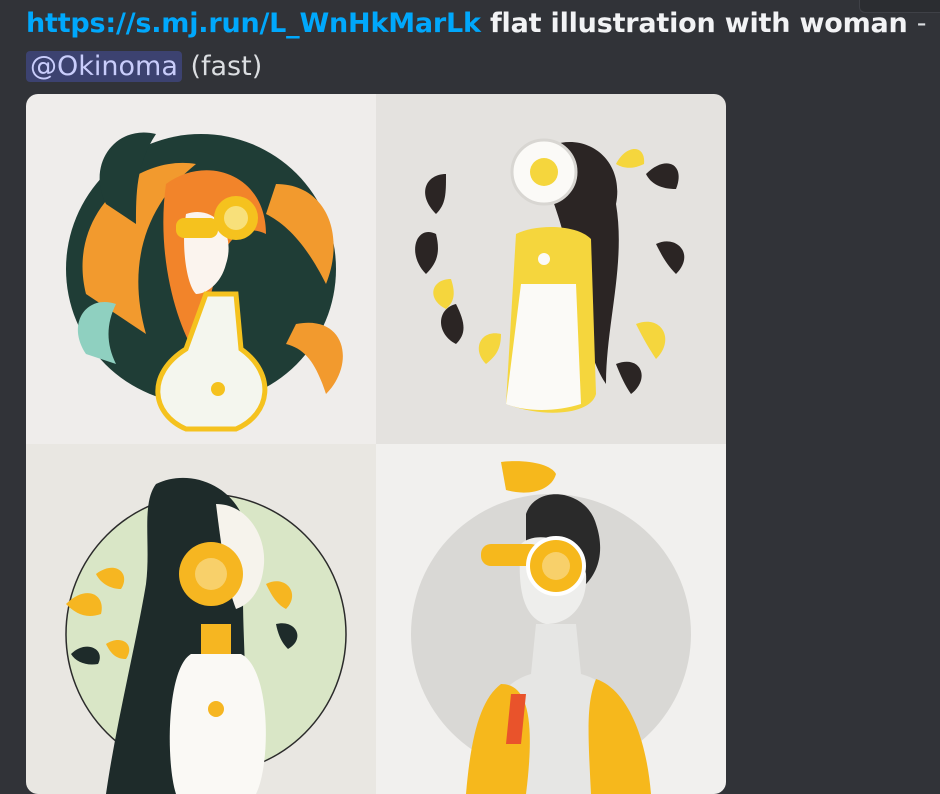 This screenshot has width=940, height=794. I want to click on user-mention: @Okinoma, so click(104, 66).